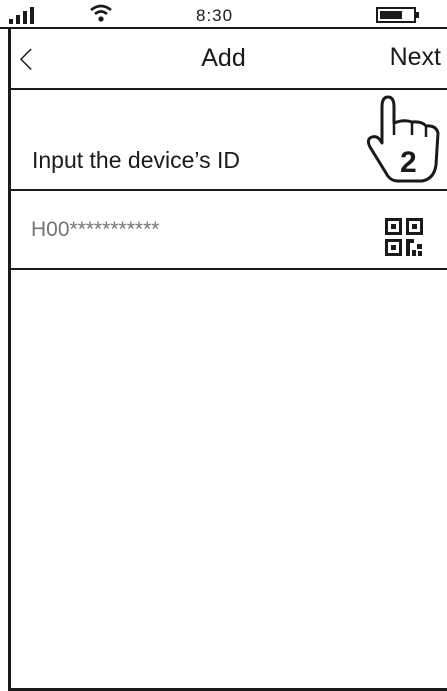  What do you see at coordinates (227, 89) in the screenshot?
I see `nav-divider` at bounding box center [227, 89].